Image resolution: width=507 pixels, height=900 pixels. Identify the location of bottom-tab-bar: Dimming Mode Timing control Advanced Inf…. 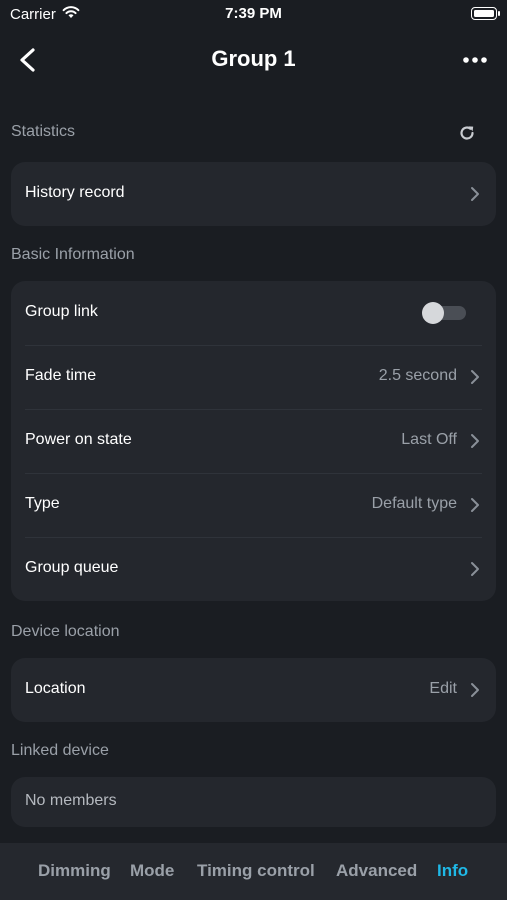
(253, 871).